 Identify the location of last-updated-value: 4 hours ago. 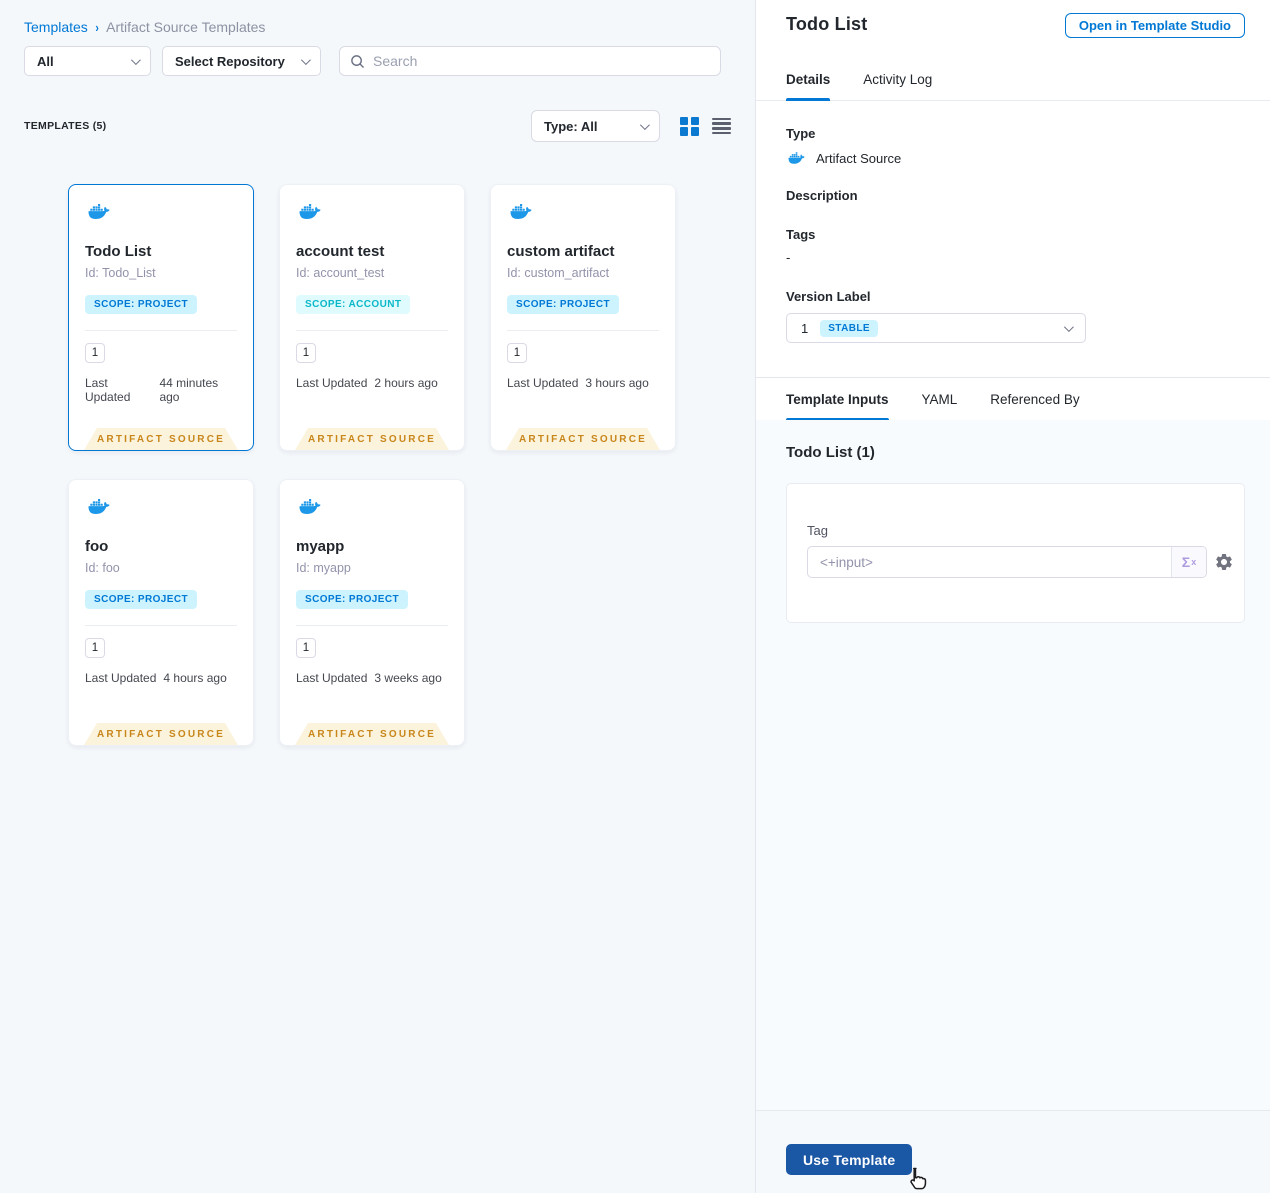
(195, 678).